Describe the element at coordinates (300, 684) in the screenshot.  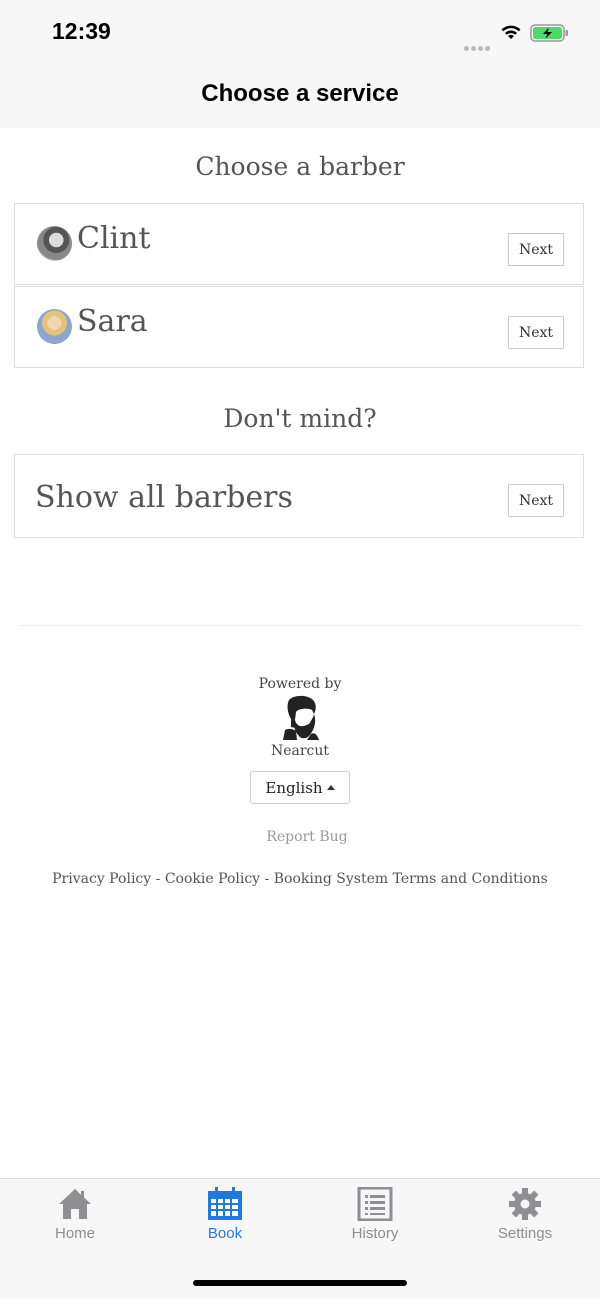
I see `powered-by-label: Powered by` at that location.